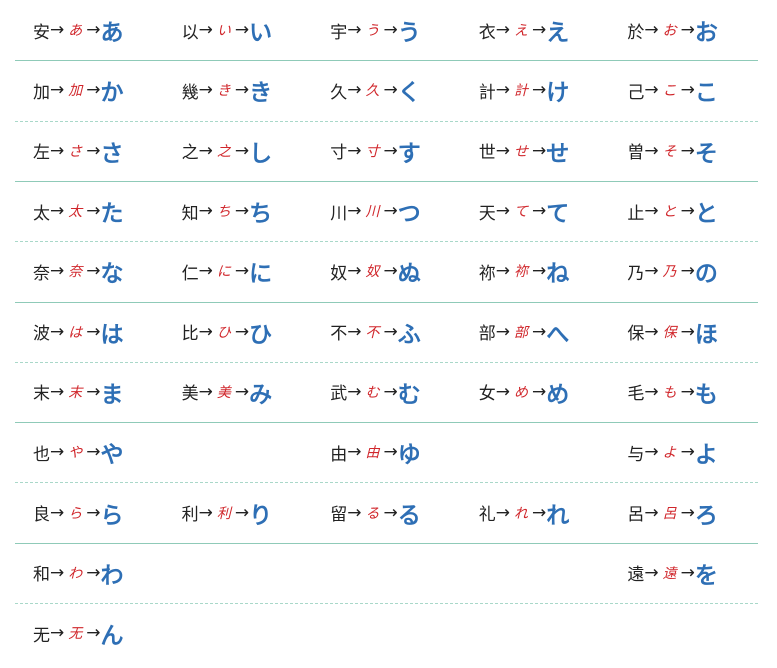 This screenshot has width=777, height=668. I want to click on hiragana: め, so click(558, 394).